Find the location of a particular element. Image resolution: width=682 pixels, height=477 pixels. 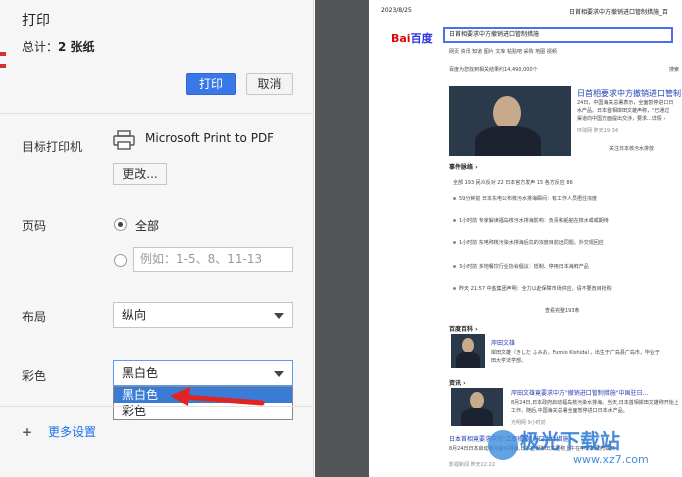

baidu-logo: Bai百度 is located at coordinates (412, 38).